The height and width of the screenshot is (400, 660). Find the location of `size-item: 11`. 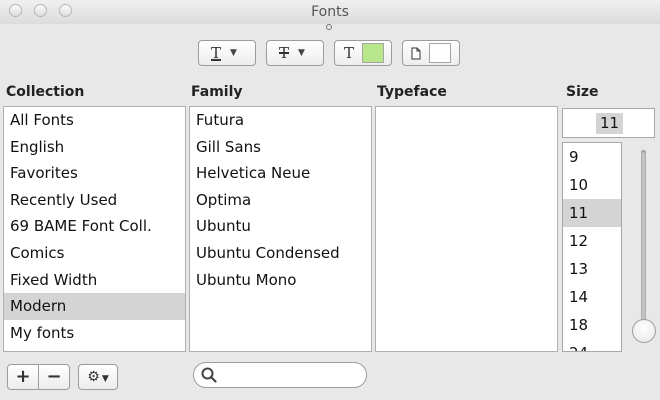

size-item: 11 is located at coordinates (592, 213).